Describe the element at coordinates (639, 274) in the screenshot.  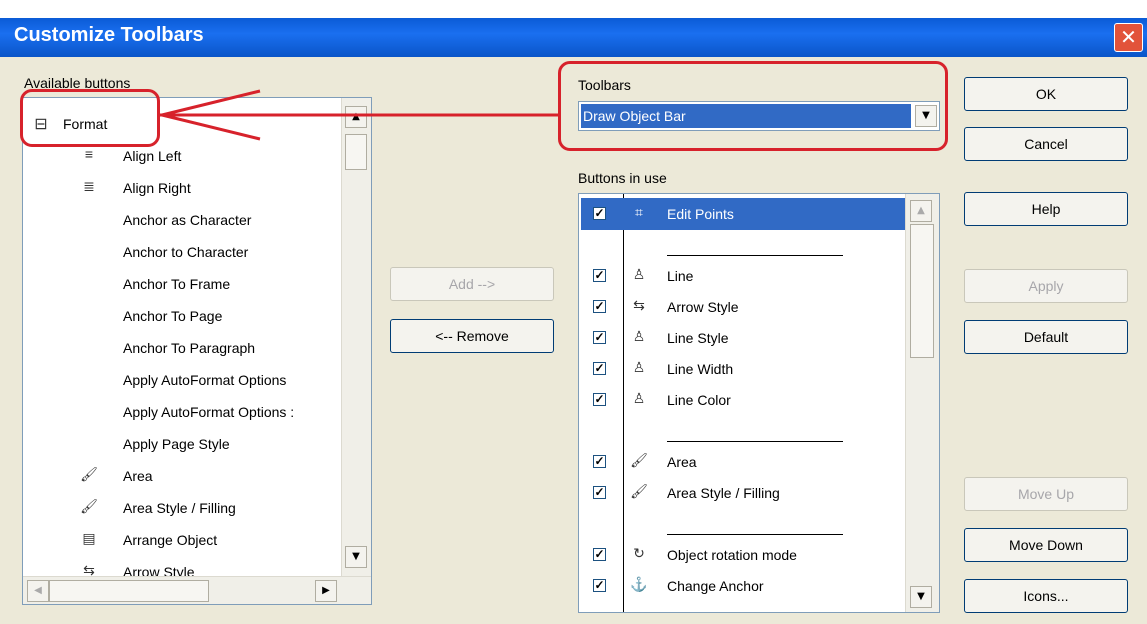
I see `line-icon: ♙` at that location.